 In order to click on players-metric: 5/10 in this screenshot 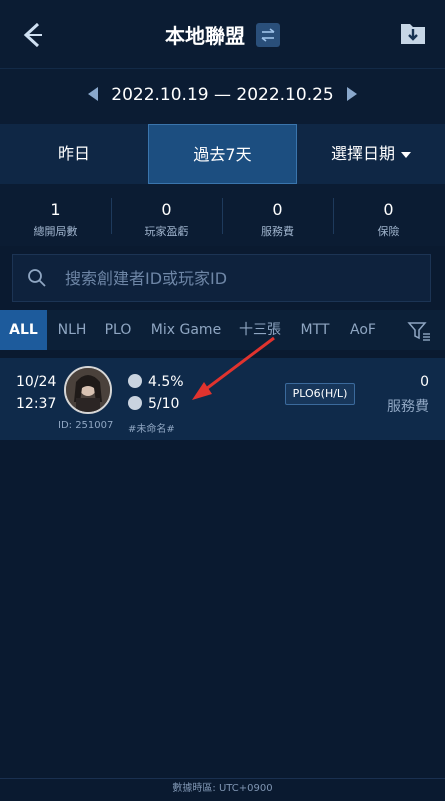, I will do `click(153, 404)`.